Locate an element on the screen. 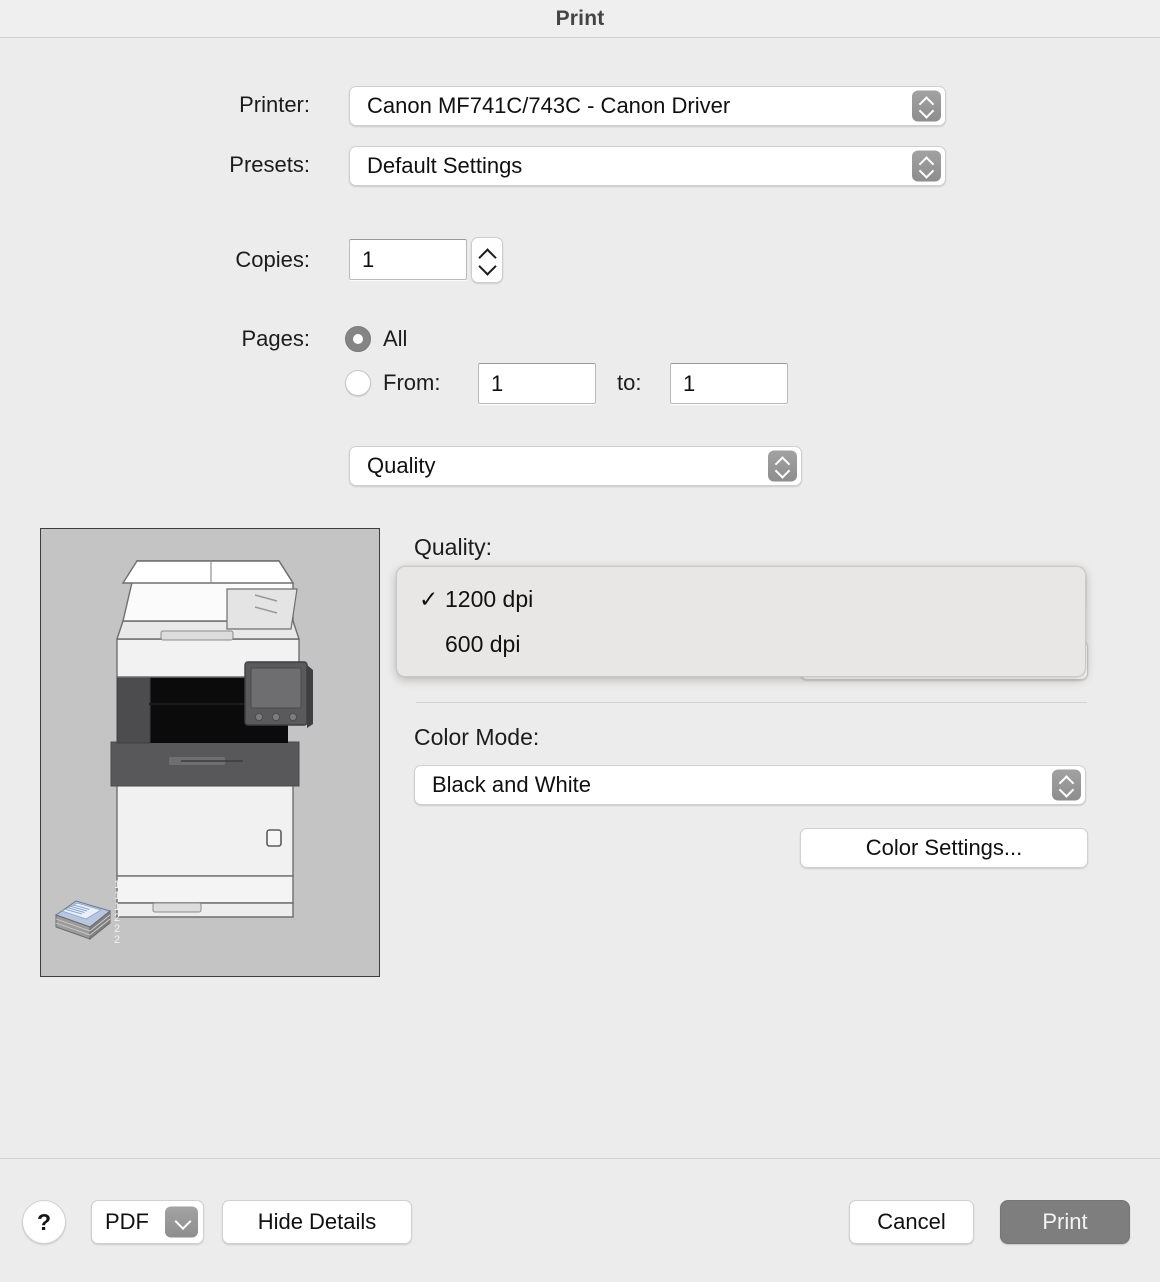 This screenshot has width=1160, height=1282. menu-item-1200dpi: ✓ 1200 dpi is located at coordinates (741, 599).